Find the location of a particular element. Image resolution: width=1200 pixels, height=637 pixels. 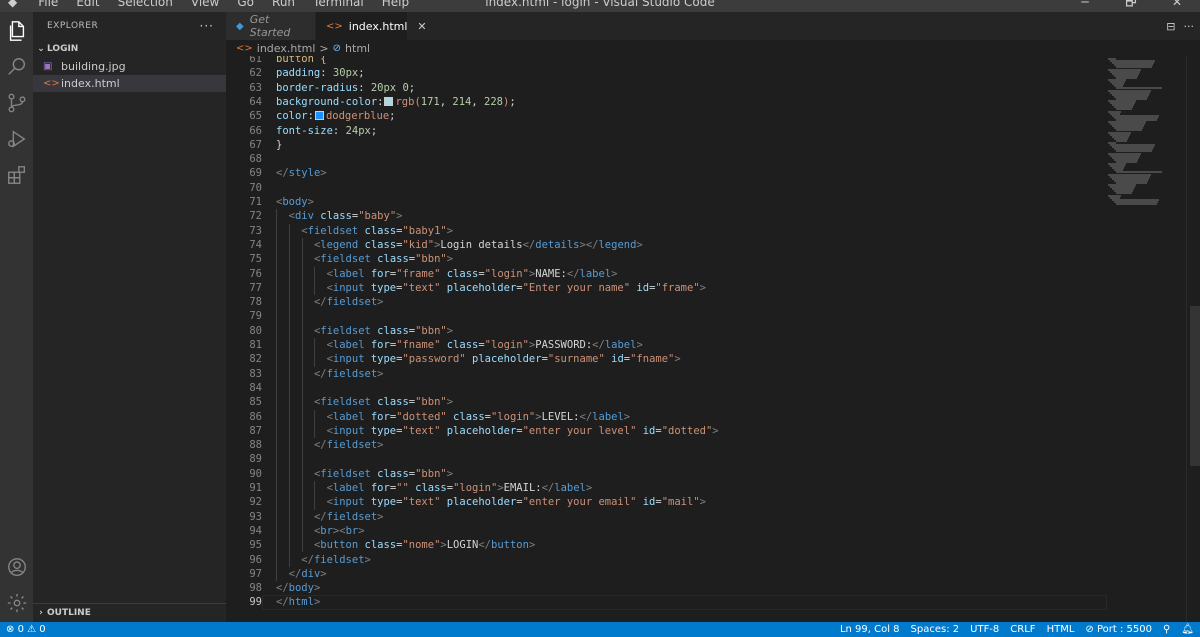

folder-login: ⌄ LOGIN is located at coordinates (129, 49).